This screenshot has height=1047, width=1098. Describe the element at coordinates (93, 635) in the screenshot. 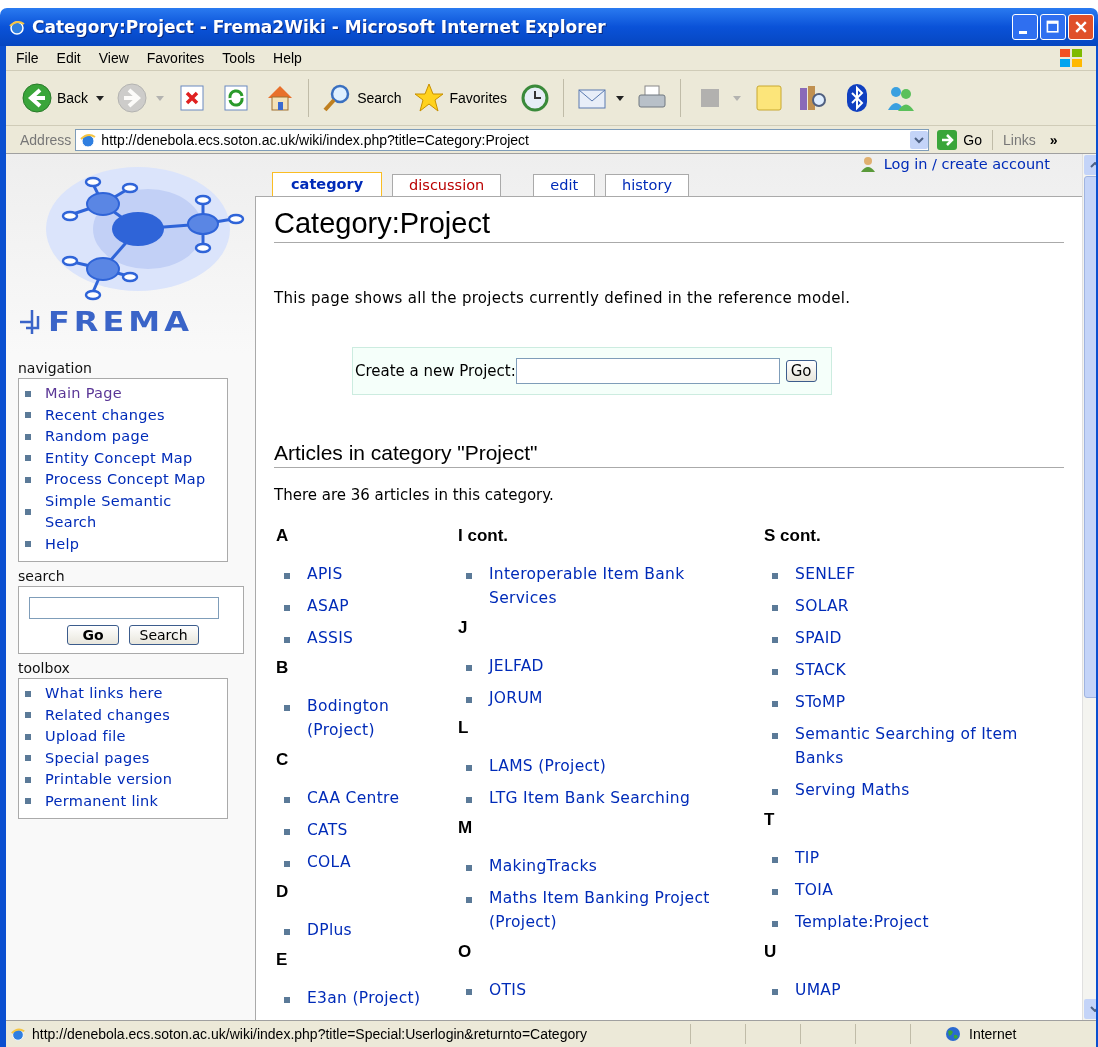

I see `search-button: Go` at that location.